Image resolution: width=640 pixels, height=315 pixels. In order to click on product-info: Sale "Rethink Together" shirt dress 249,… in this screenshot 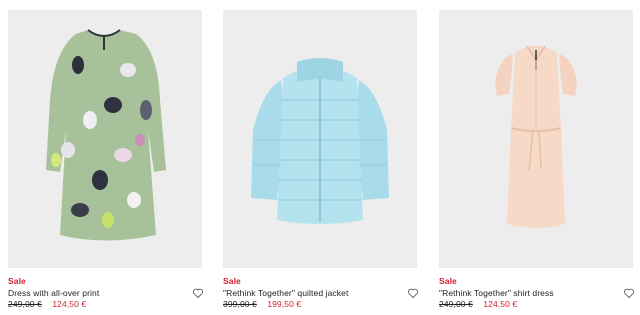, I will do `click(537, 293)`.